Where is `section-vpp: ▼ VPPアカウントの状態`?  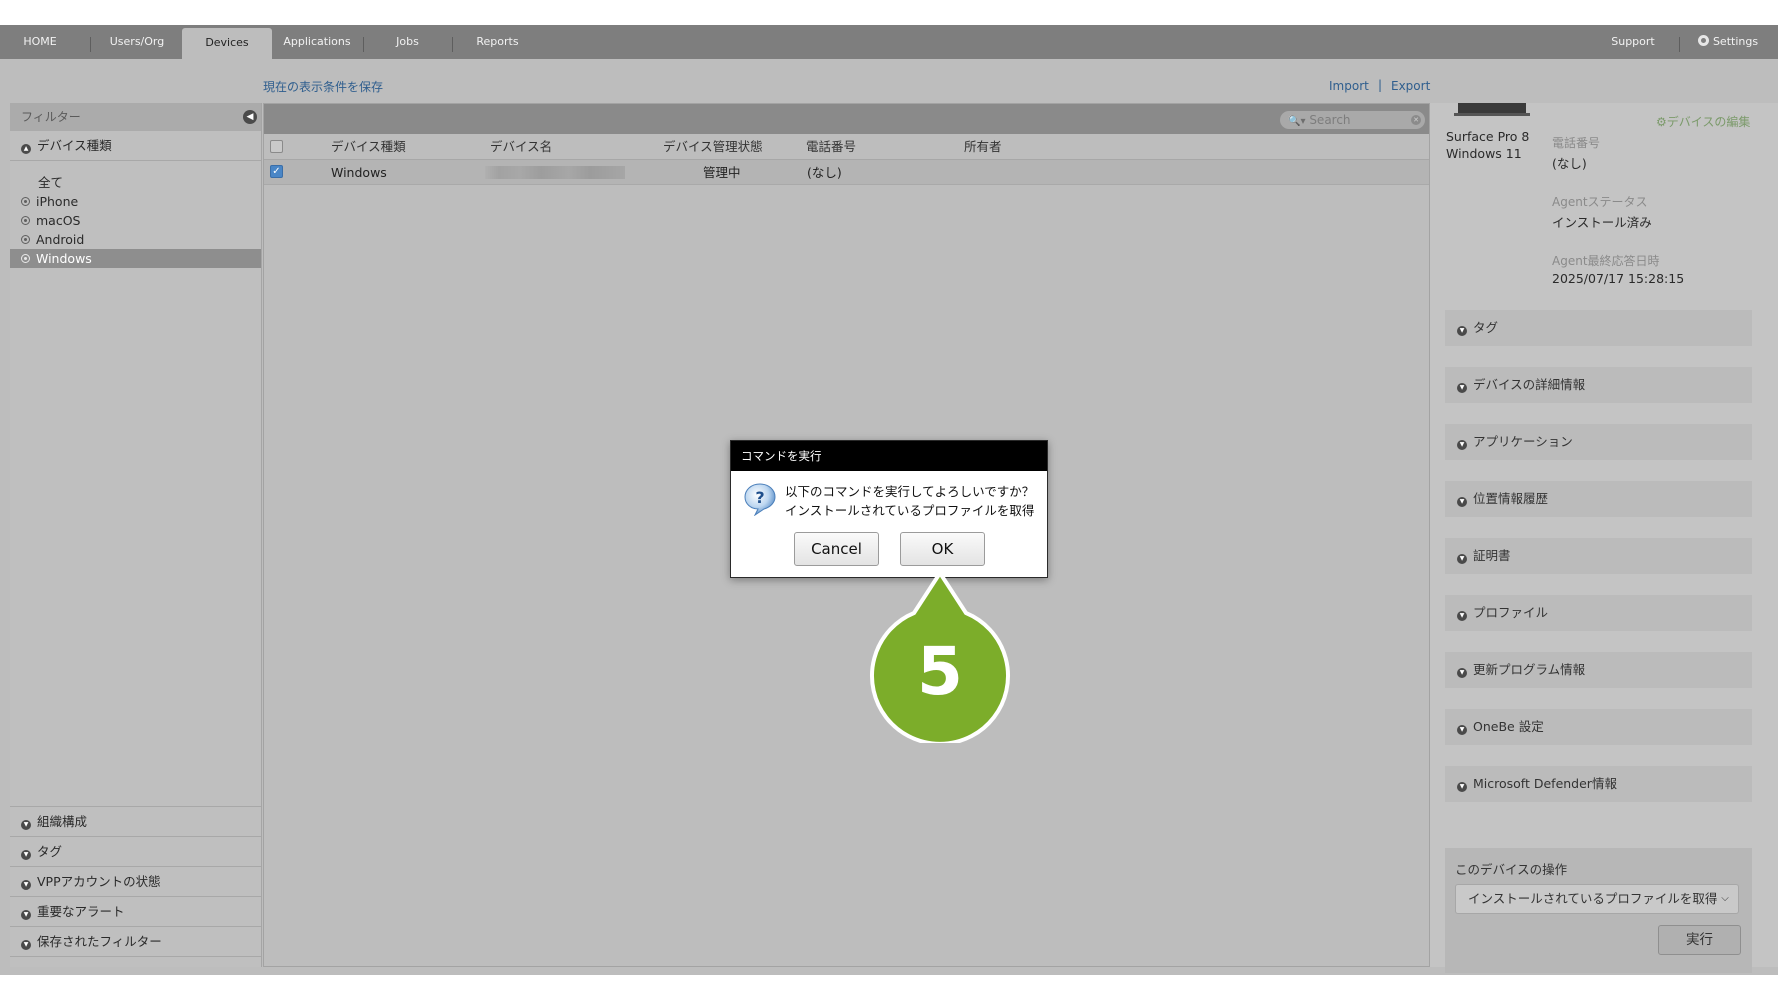 section-vpp: ▼ VPPアカウントの状態 is located at coordinates (135, 882).